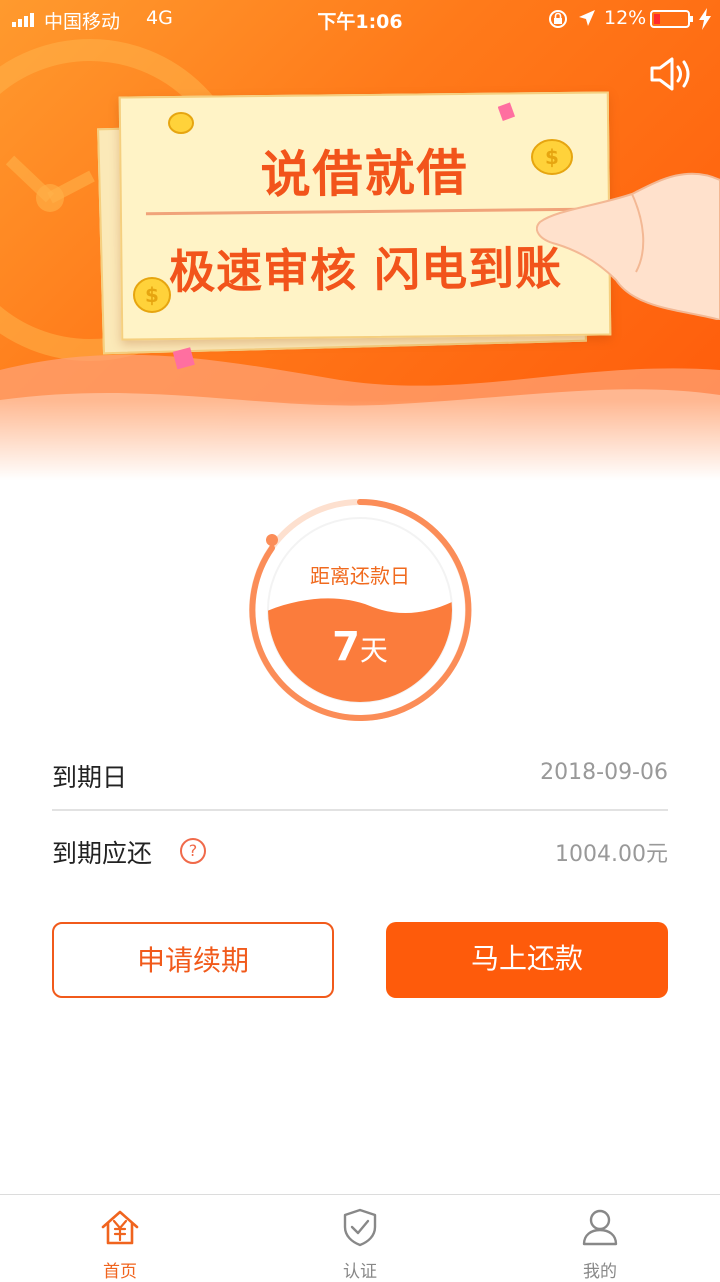 This screenshot has width=720, height=1282. I want to click on tab-bar: 首页 认证 我的, so click(360, 1238).